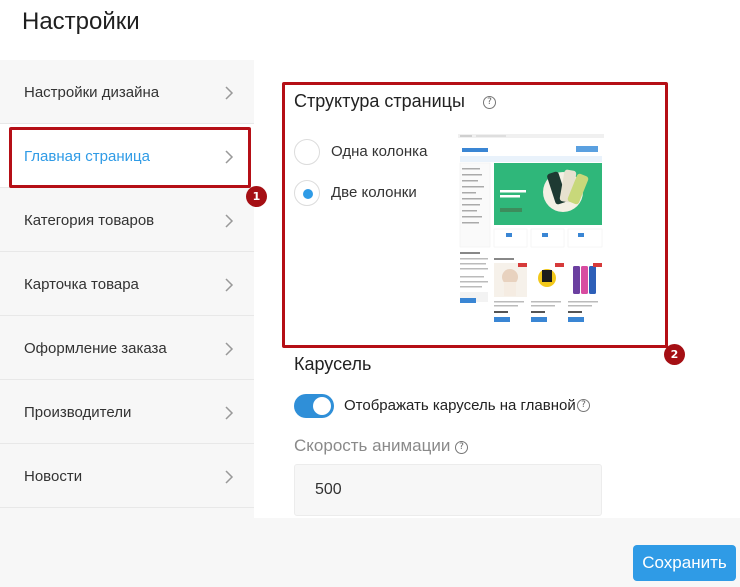  I want to click on sidebar-item-design-settings: Настройки дизайна, so click(127, 92).